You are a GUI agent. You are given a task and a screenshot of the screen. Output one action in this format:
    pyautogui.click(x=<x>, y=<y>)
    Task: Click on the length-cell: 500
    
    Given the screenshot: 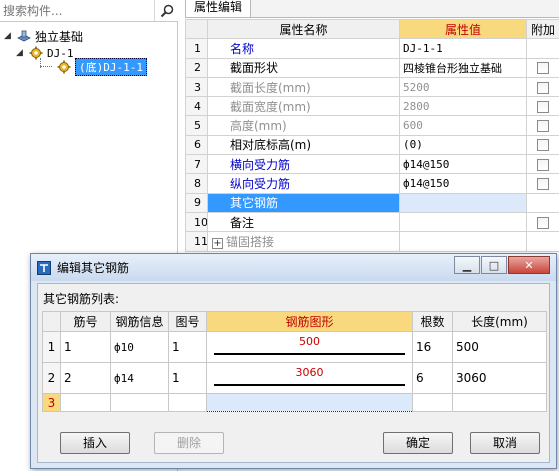 What is the action you would take?
    pyautogui.click(x=499, y=347)
    